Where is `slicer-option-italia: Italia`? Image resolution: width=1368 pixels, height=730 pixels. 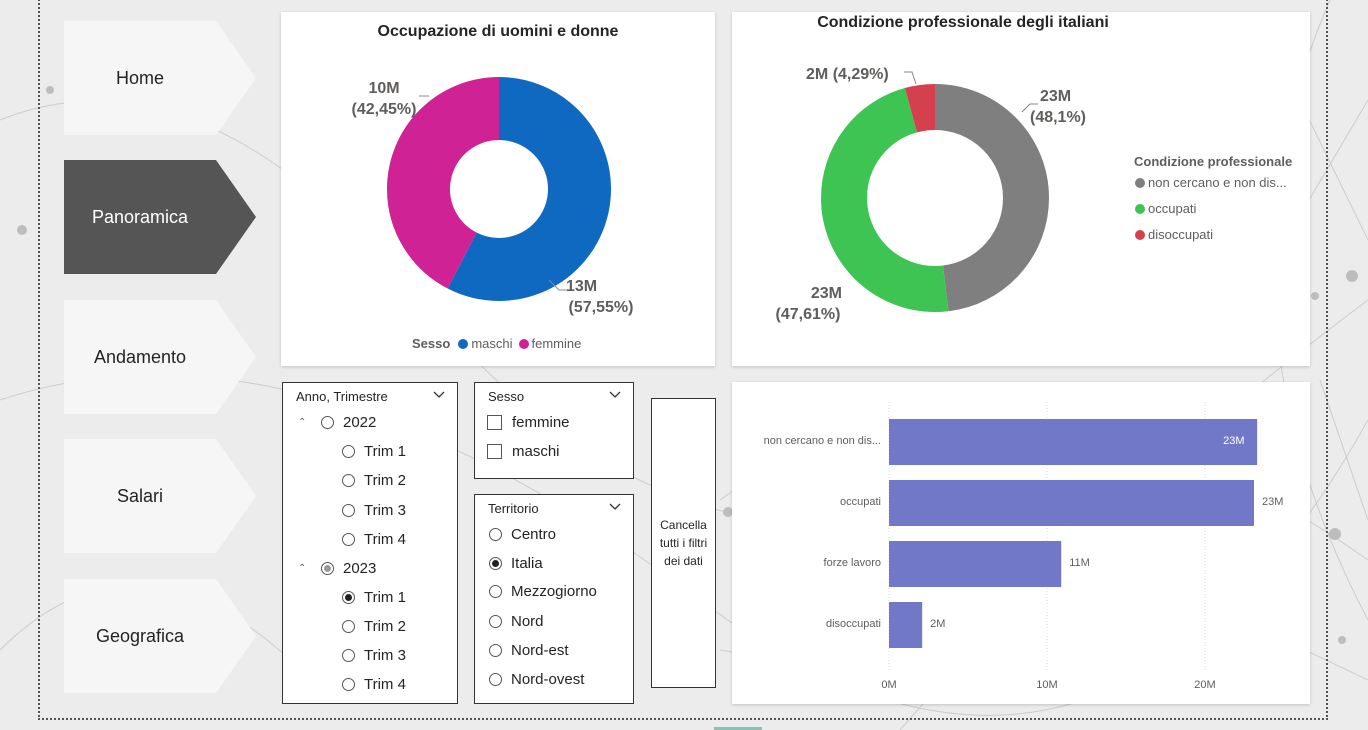
slicer-option-italia: Italia is located at coordinates (516, 563).